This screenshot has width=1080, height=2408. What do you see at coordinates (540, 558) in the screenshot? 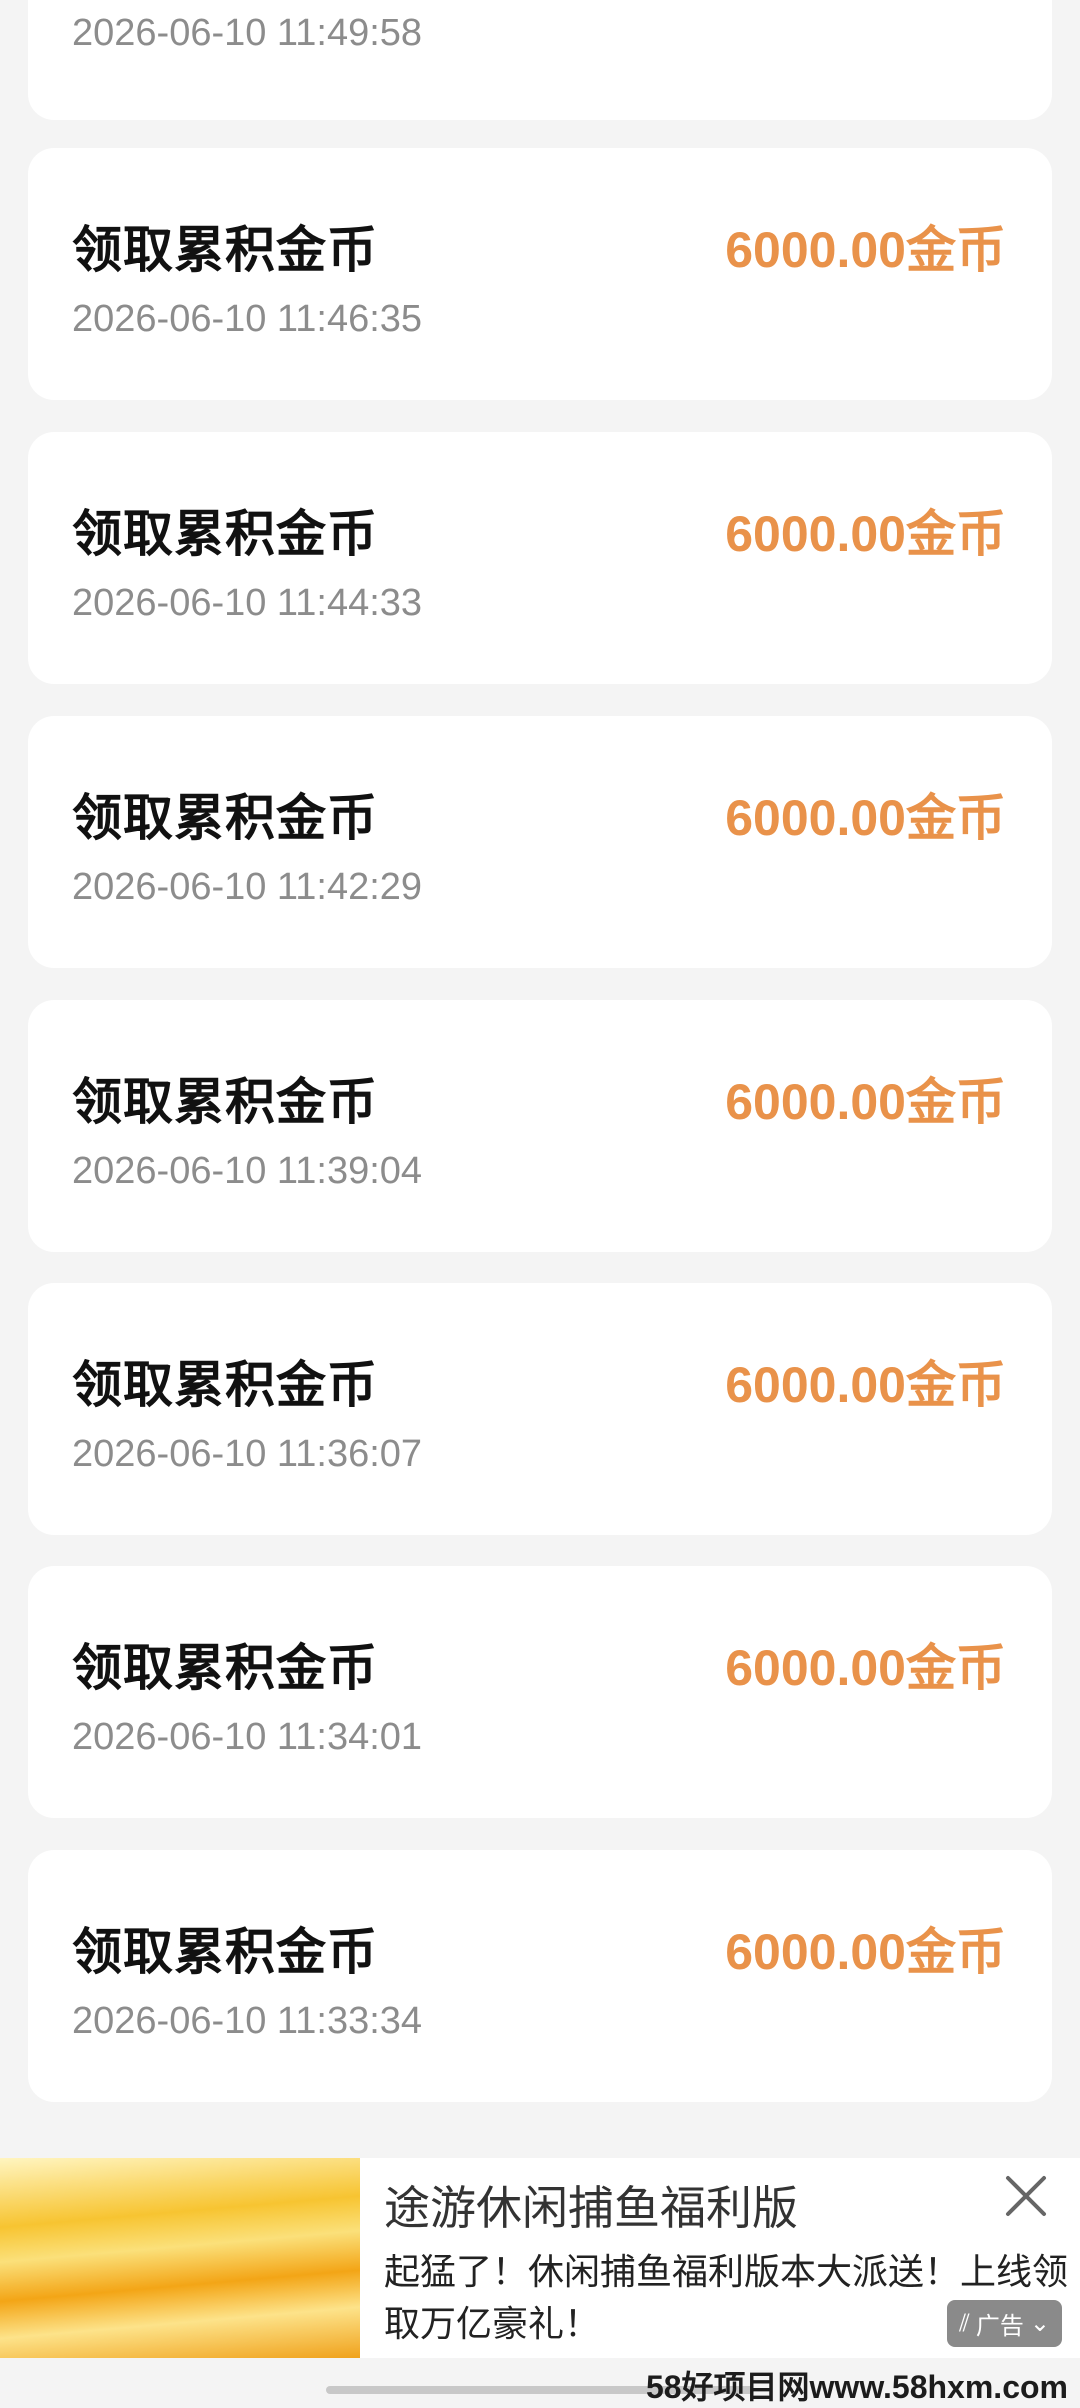
I see `record-card: 领取累积金币 6000.00金币 2026-06-10 11:44:33` at bounding box center [540, 558].